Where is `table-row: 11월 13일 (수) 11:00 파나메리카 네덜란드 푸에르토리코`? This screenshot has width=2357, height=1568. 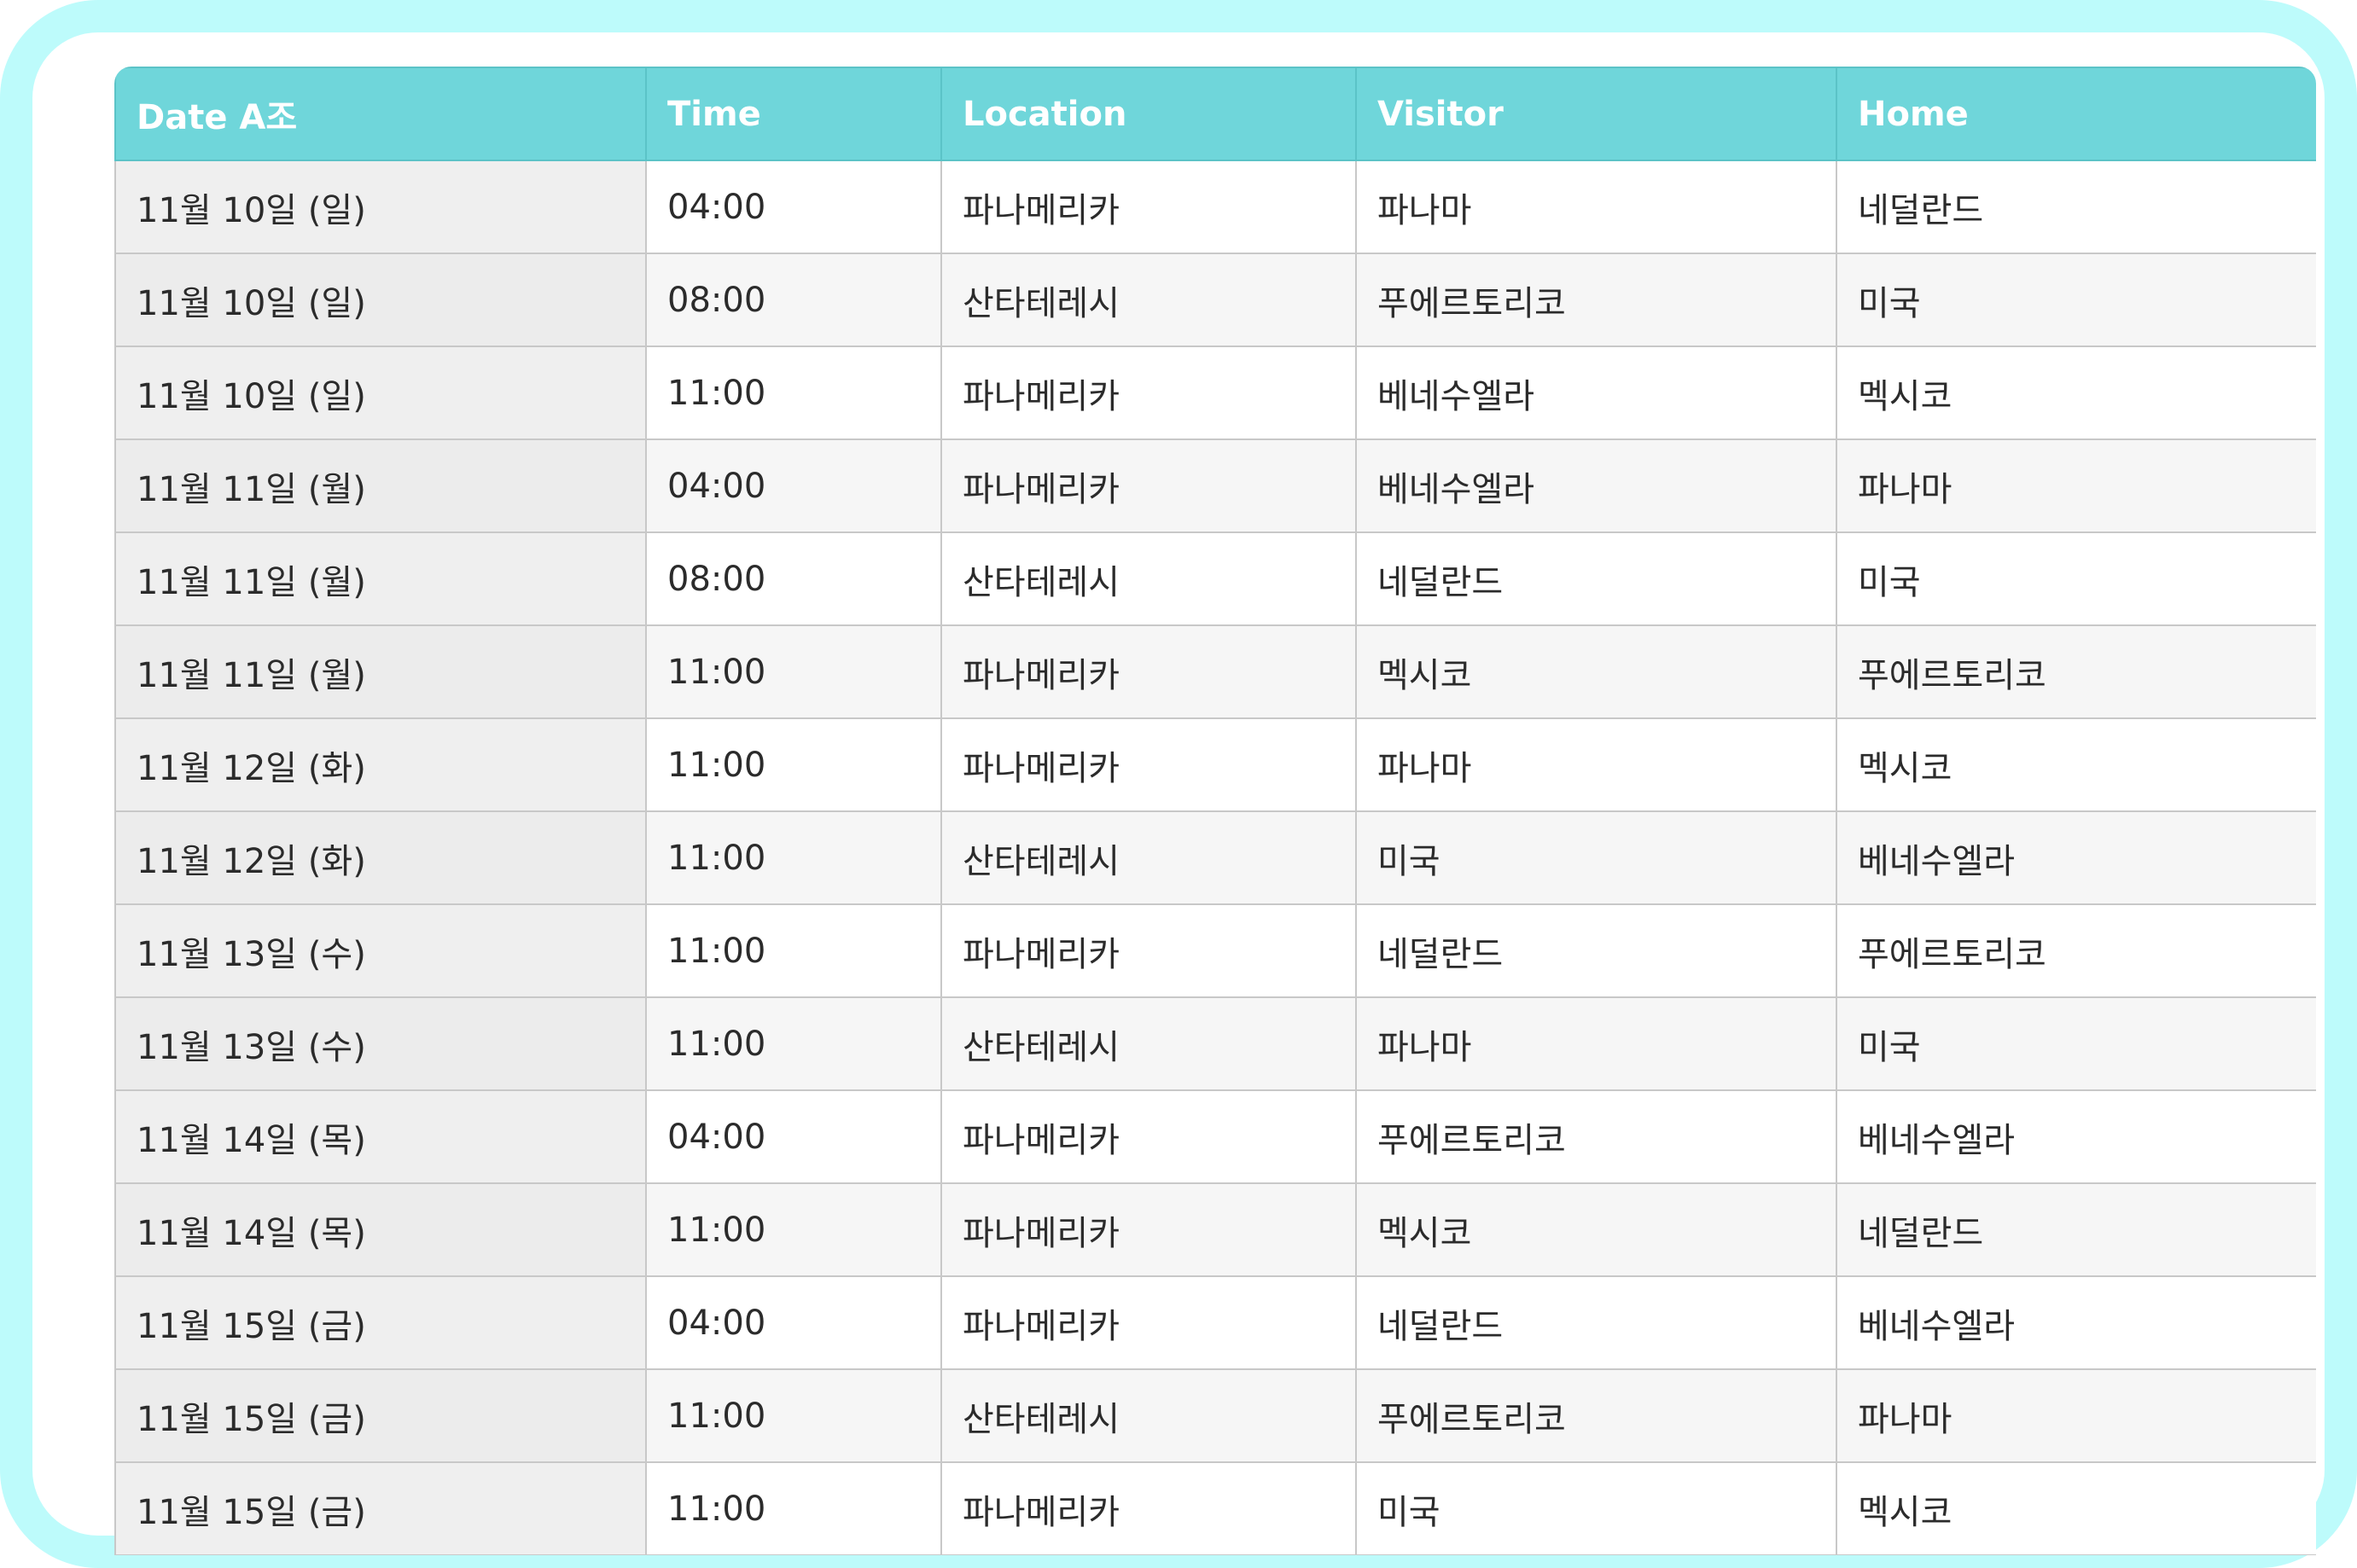 table-row: 11월 13일 (수) 11:00 파나메리카 네덜란드 푸에르토리코 is located at coordinates (1215, 950).